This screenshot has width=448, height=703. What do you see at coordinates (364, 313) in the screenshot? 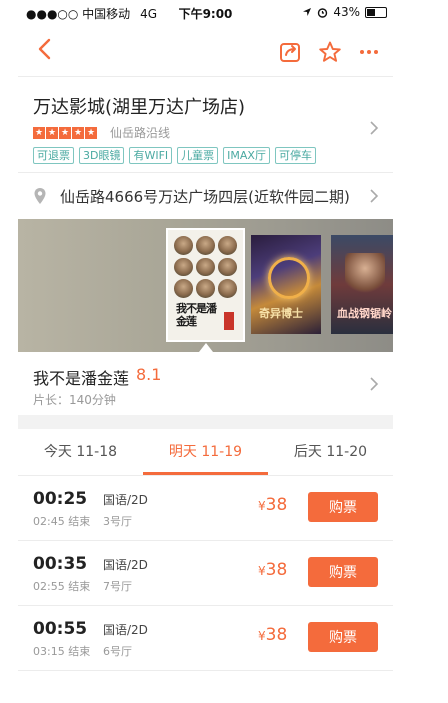
I see `poster-third-title: 血战钢锯岭` at bounding box center [364, 313].